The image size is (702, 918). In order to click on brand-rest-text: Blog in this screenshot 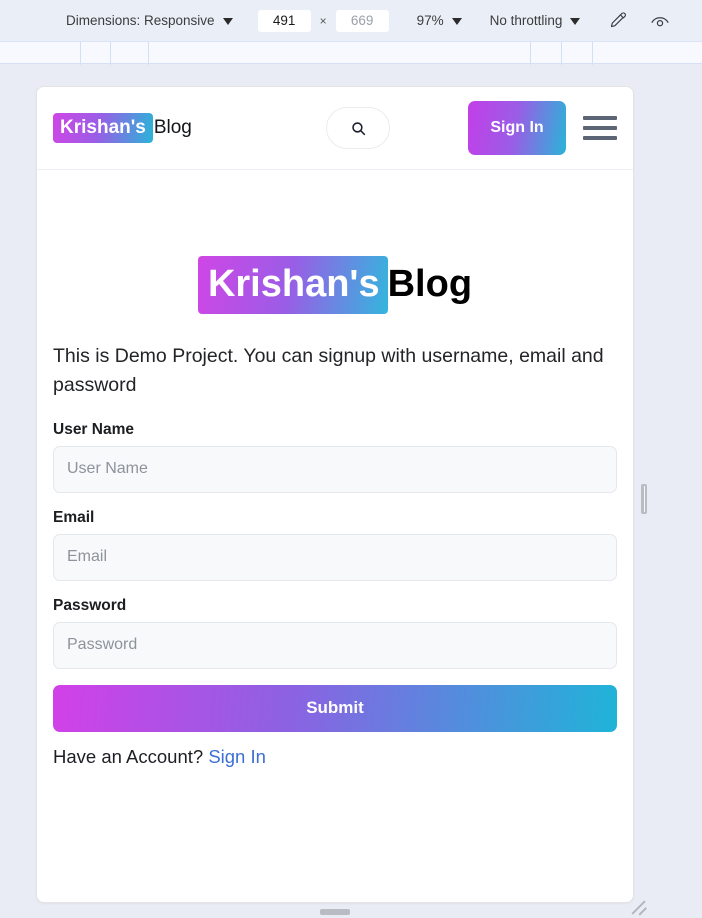, I will do `click(172, 127)`.